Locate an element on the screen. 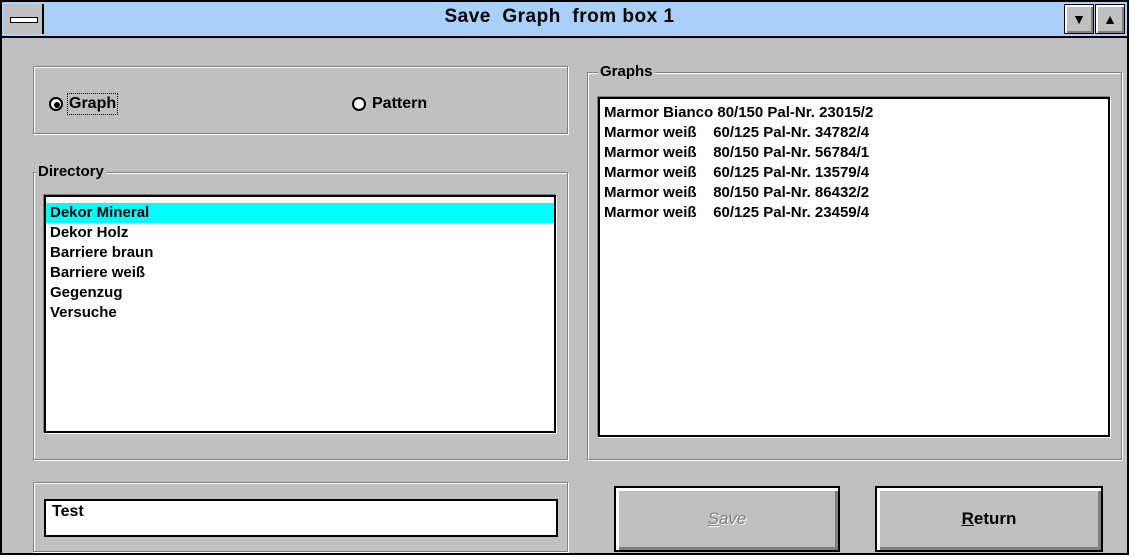  maximize-button: ▲ is located at coordinates (1110, 19).